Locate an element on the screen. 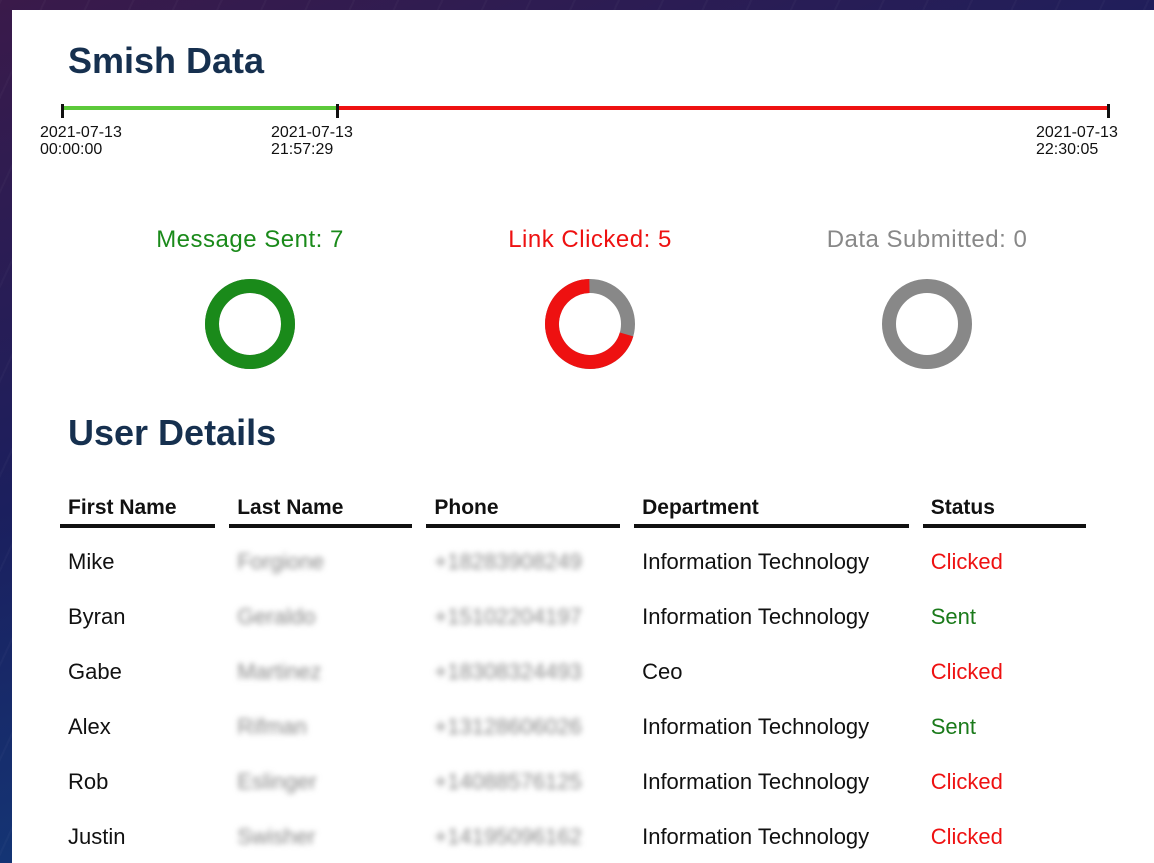 The height and width of the screenshot is (863, 1154). timeline-label-start: 2021-07-13 00:00:00 is located at coordinates (81, 141).